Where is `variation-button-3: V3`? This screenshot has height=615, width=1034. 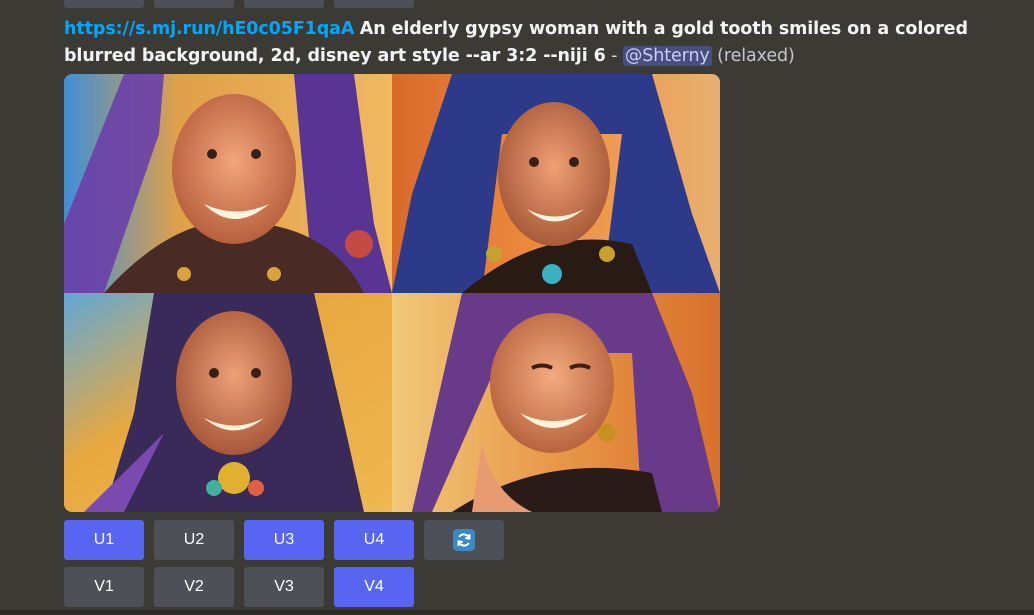
variation-button-3: V3 is located at coordinates (284, 587).